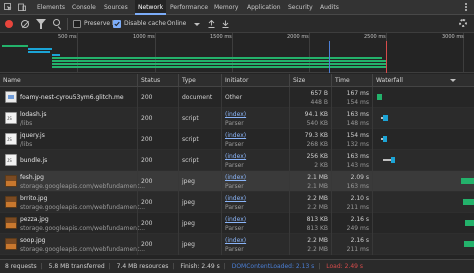  I want to click on resource-type: script, so click(190, 139).